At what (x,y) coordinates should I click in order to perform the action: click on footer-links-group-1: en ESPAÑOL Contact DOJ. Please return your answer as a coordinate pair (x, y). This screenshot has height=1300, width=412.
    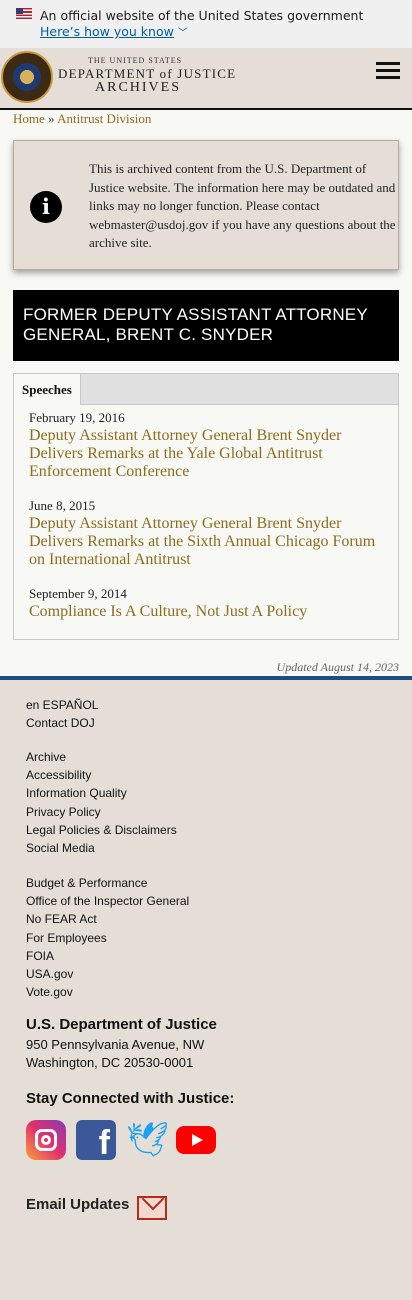
    Looking at the image, I should click on (62, 714).